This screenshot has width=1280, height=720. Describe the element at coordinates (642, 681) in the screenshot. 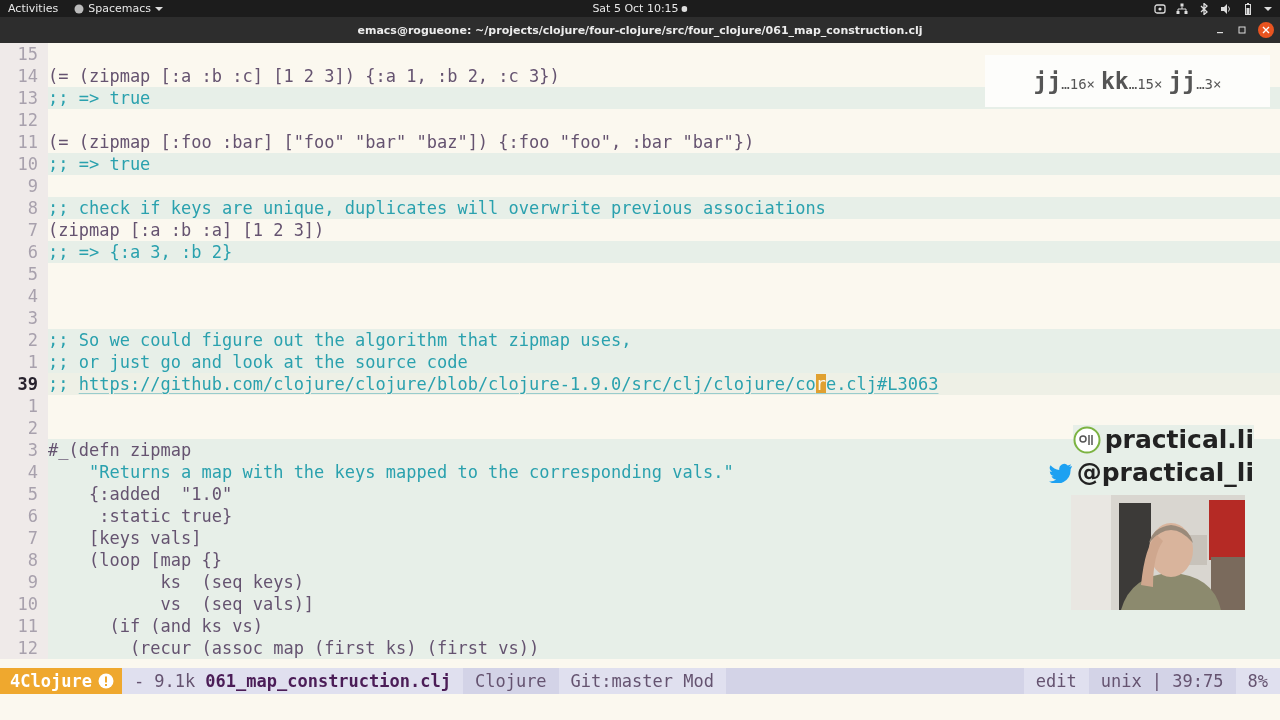

I see `git-branch: Git:master Mod` at that location.